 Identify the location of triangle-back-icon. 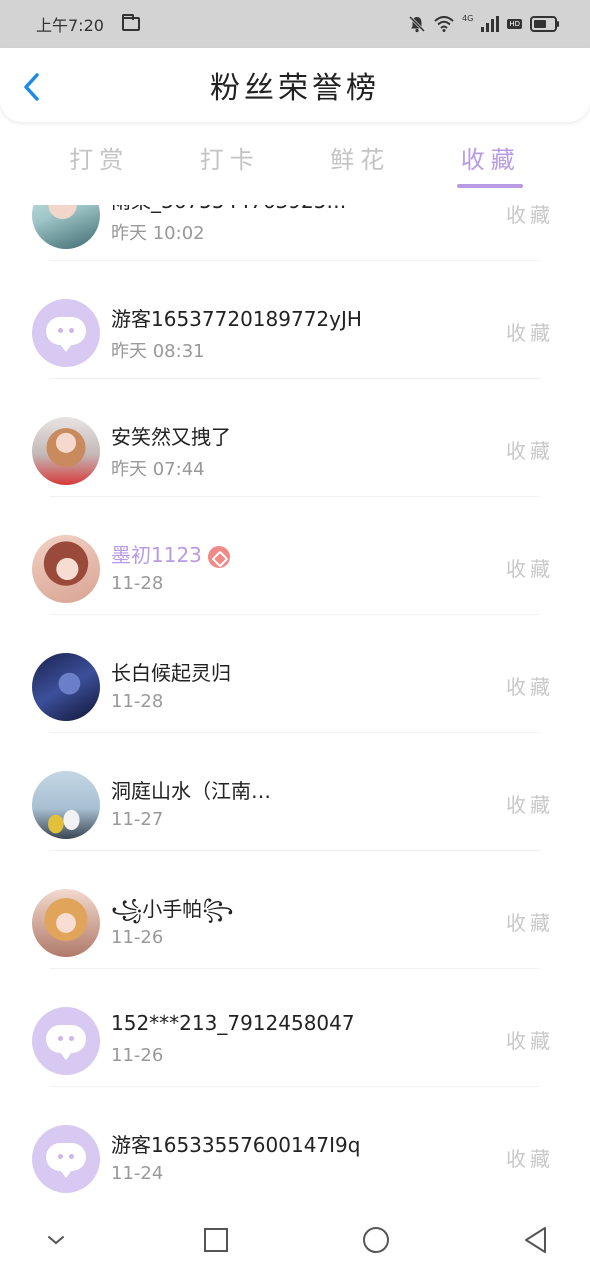
(535, 1240).